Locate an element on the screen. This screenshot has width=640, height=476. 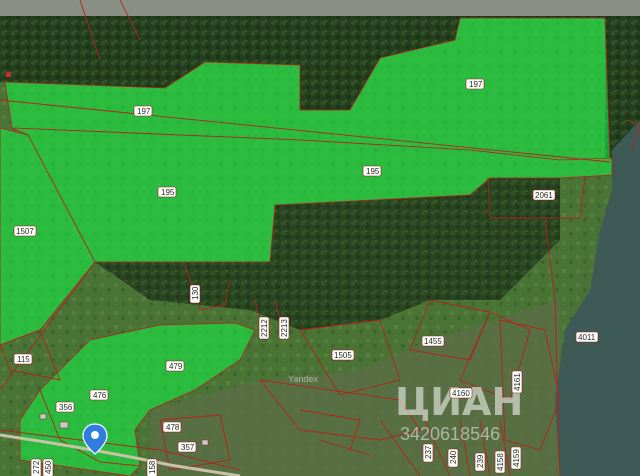
watermark-yandex: Yandex is located at coordinates (303, 379).